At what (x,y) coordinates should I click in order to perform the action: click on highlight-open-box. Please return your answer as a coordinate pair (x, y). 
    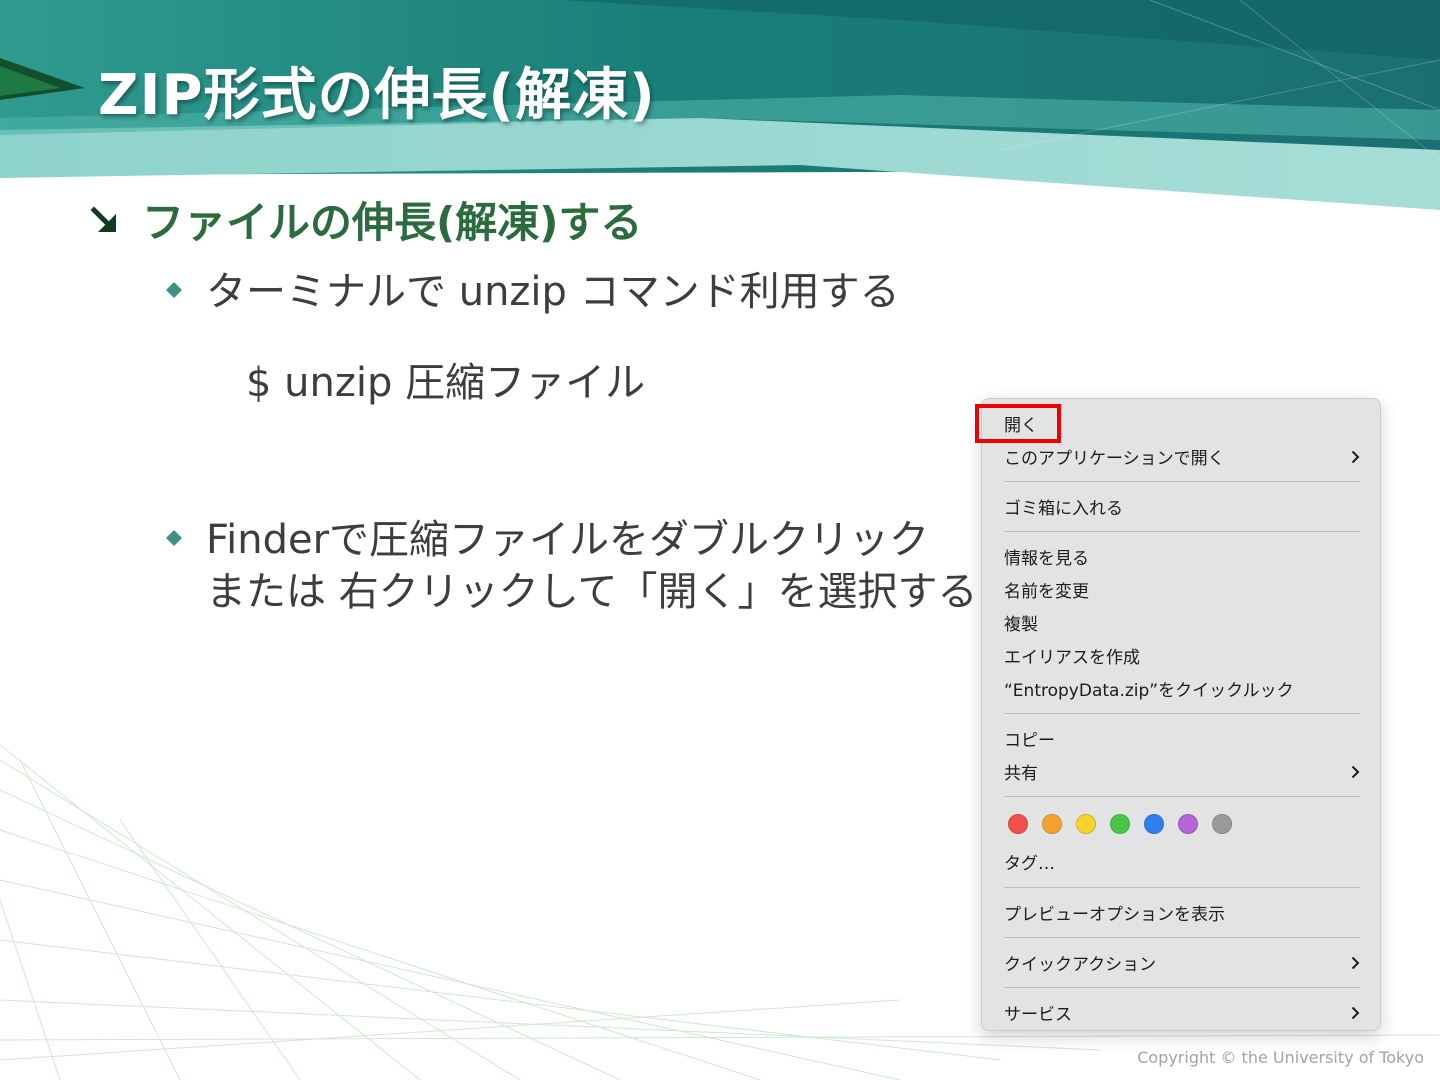
    Looking at the image, I should click on (1018, 423).